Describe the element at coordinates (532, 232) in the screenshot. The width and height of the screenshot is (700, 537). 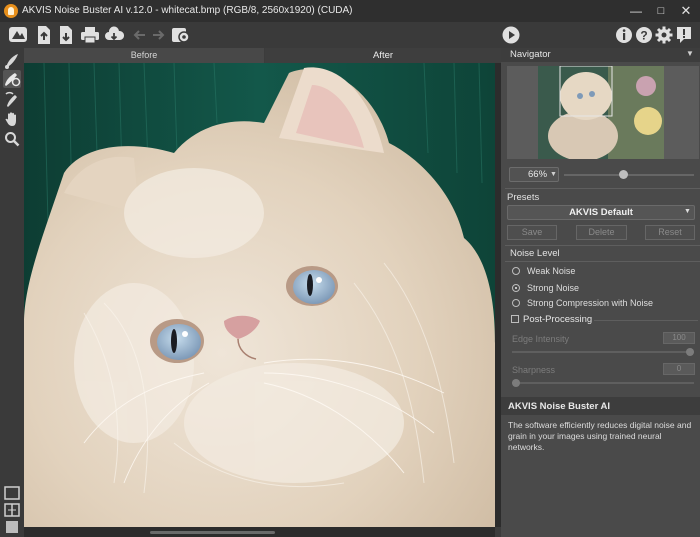
I see `save-preset-button: Save` at that location.